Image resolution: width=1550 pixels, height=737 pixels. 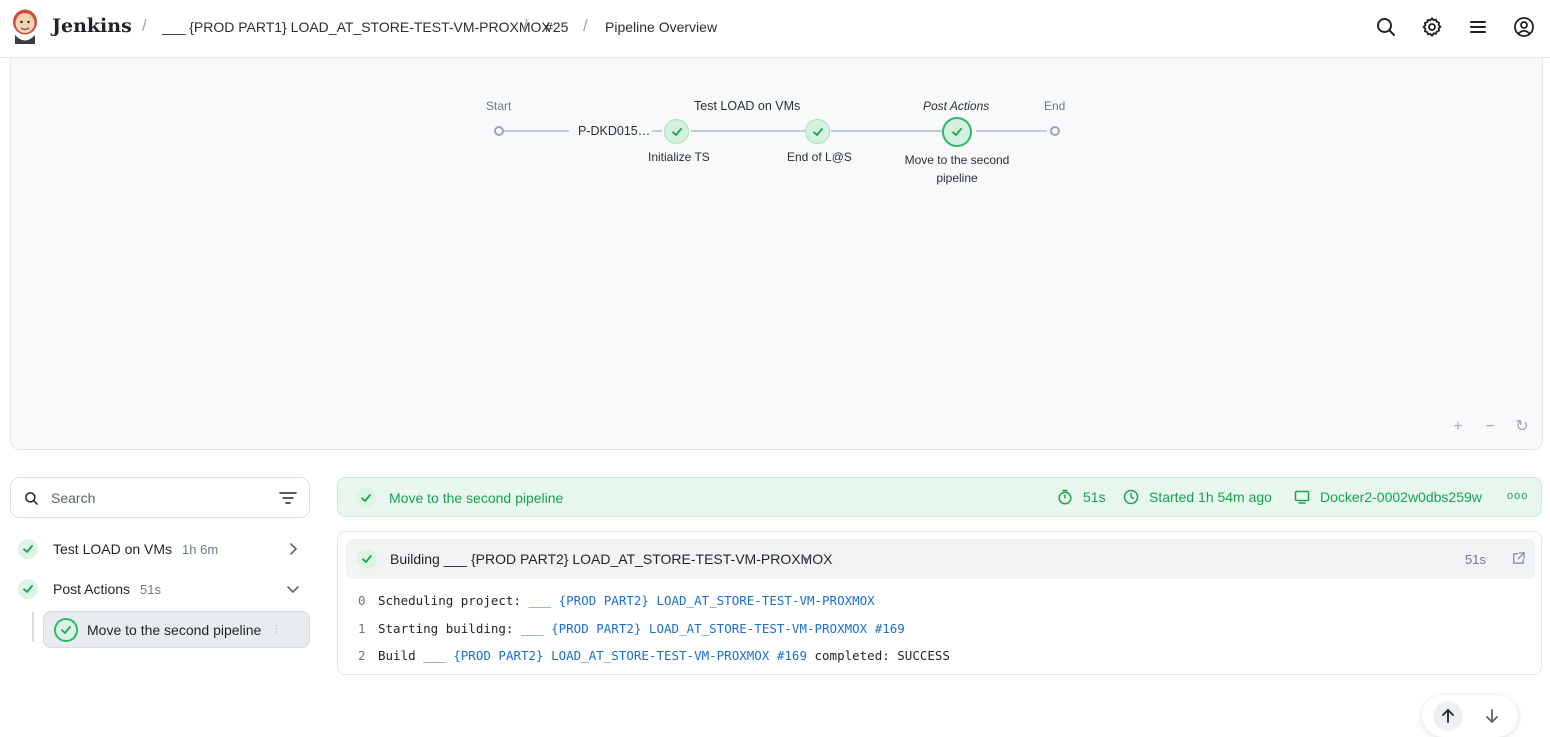 I want to click on tree-item-label: Test LOAD on VMs, so click(x=113, y=549).